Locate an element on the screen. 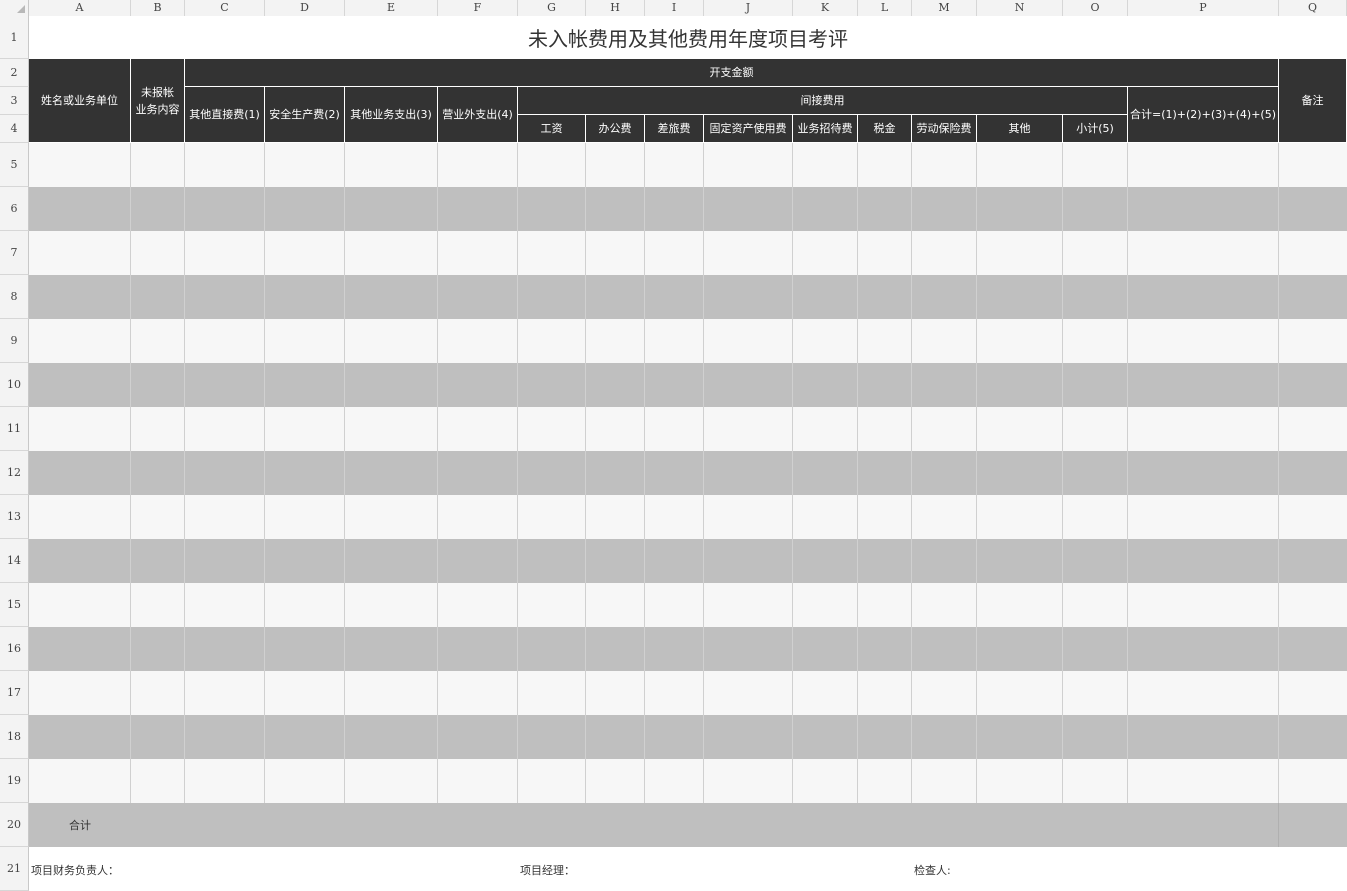  row-header-11: 11 is located at coordinates (14, 429).